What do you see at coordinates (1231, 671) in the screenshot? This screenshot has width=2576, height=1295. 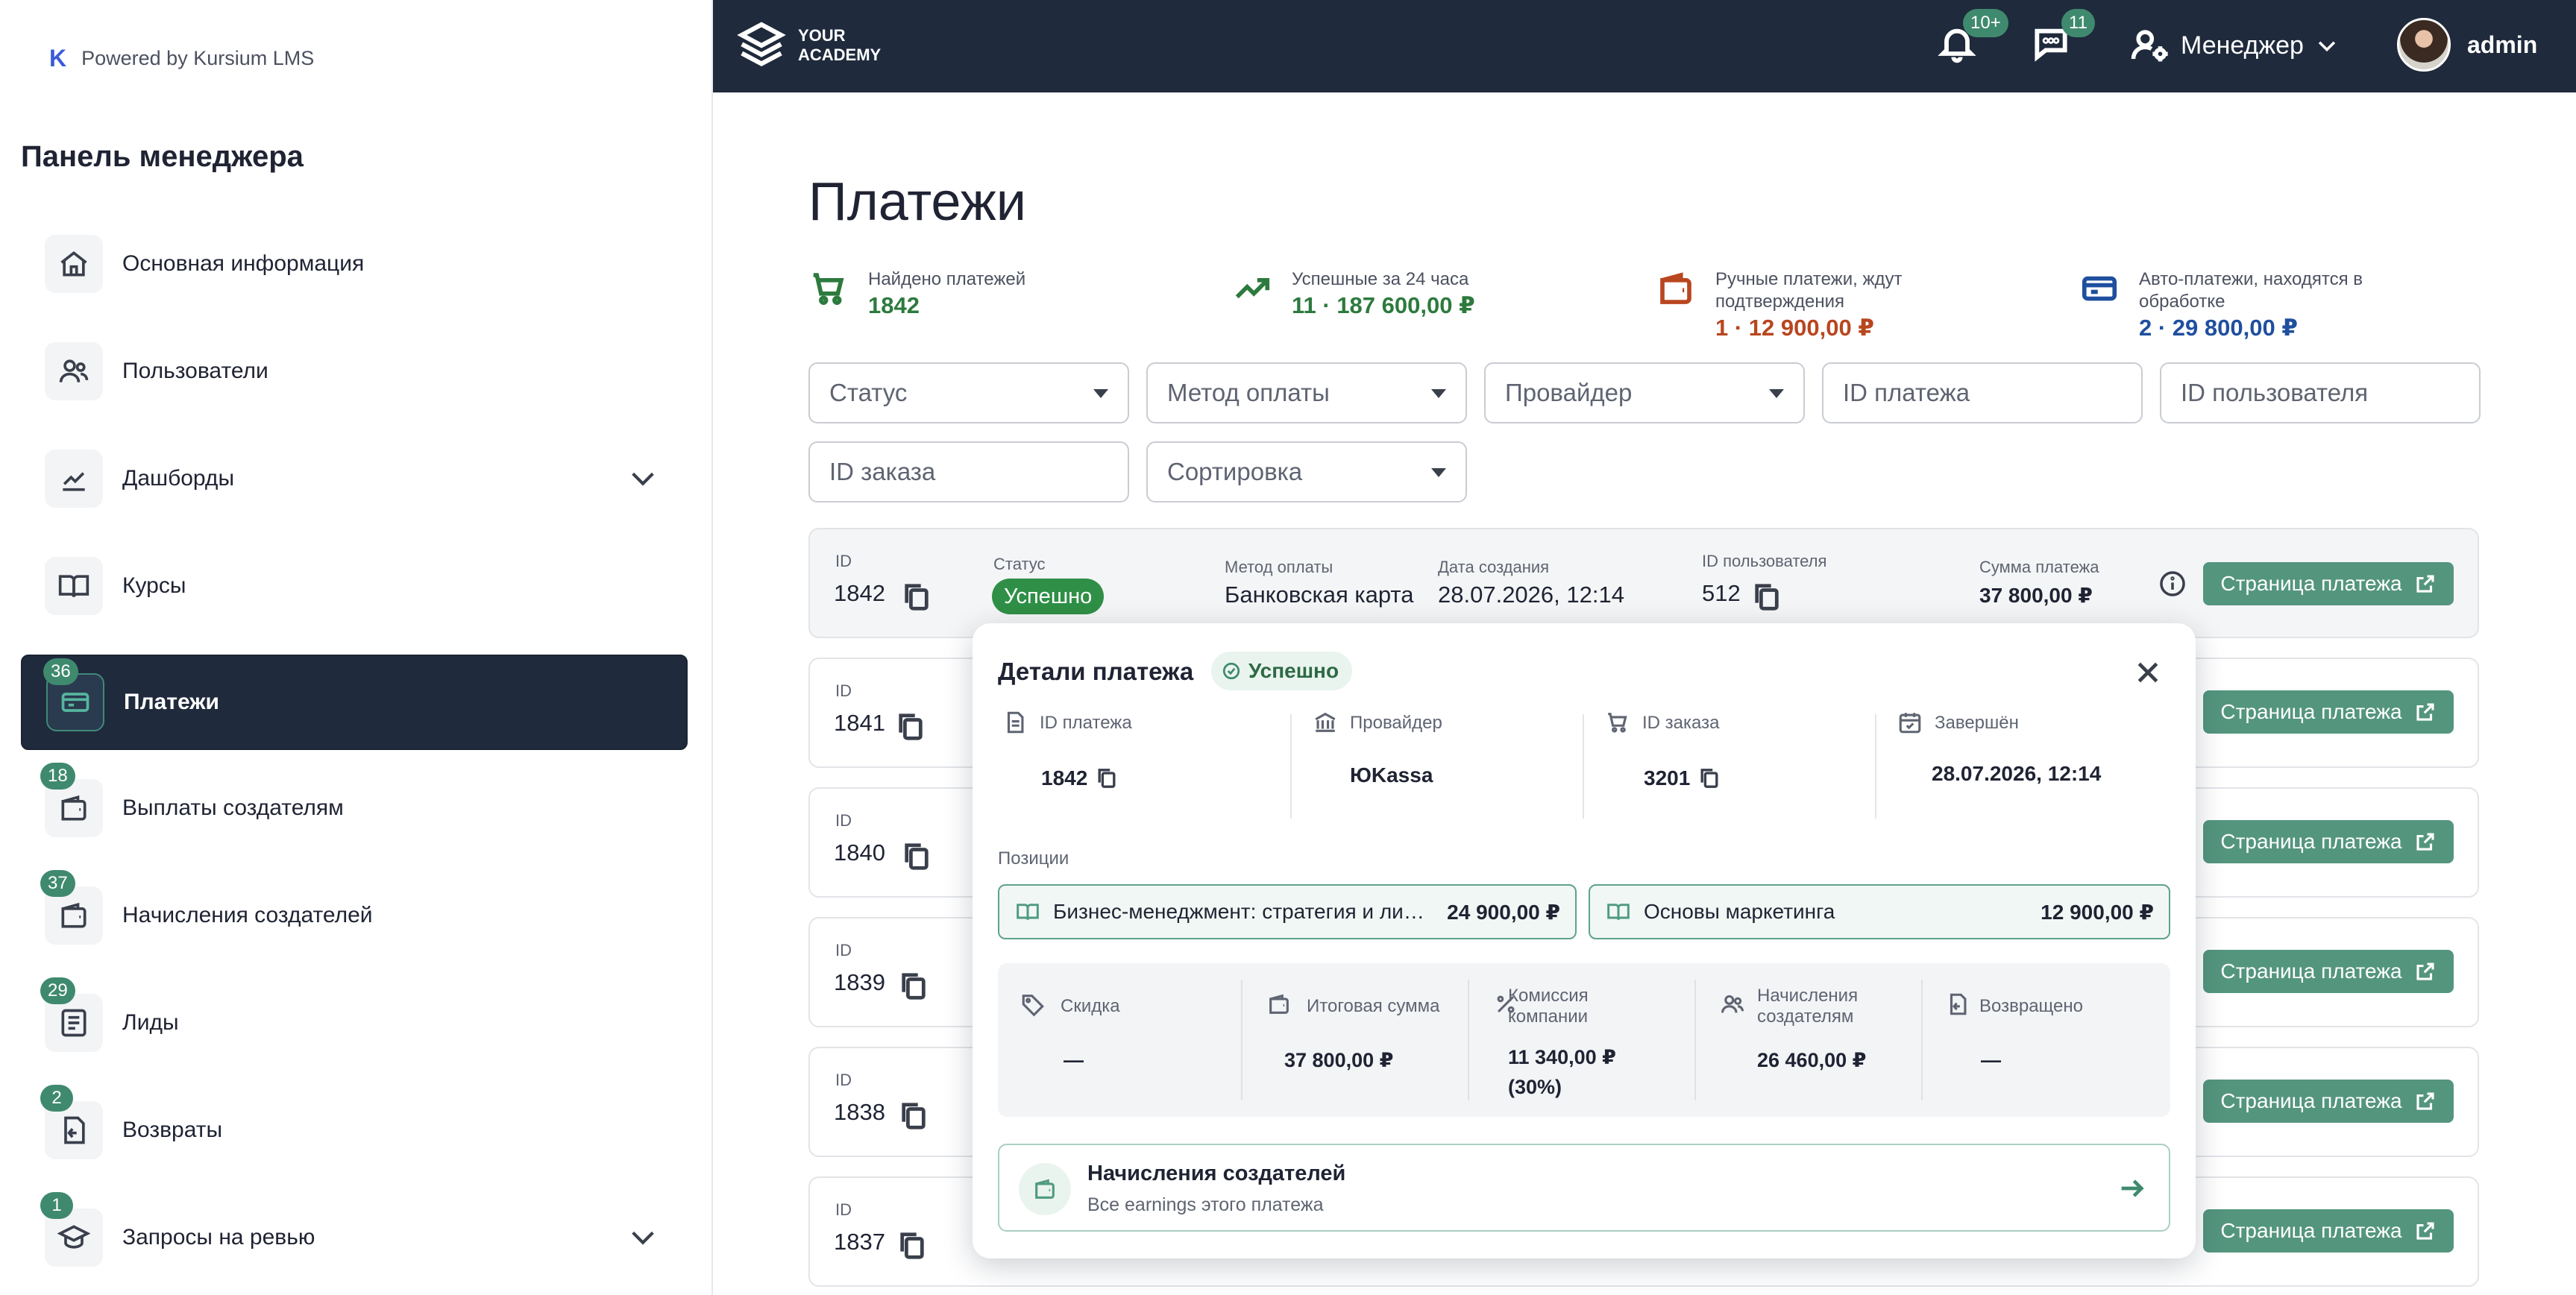 I see `check-circle-icon` at bounding box center [1231, 671].